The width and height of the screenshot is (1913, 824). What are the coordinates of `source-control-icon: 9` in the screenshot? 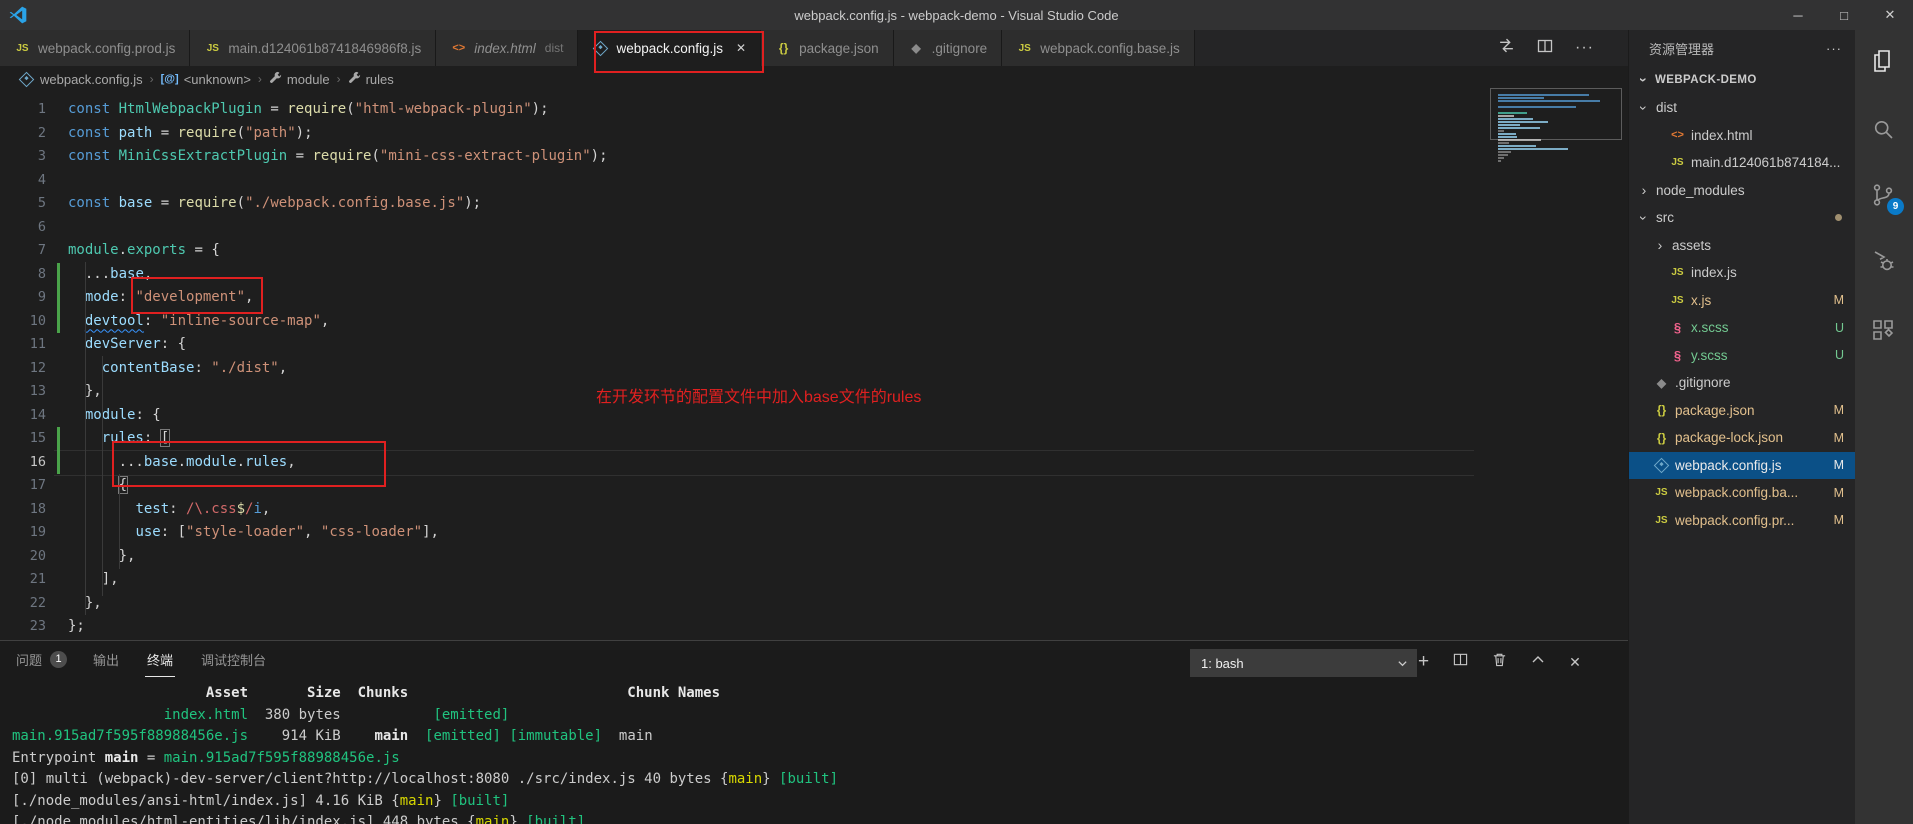 It's located at (1887, 198).